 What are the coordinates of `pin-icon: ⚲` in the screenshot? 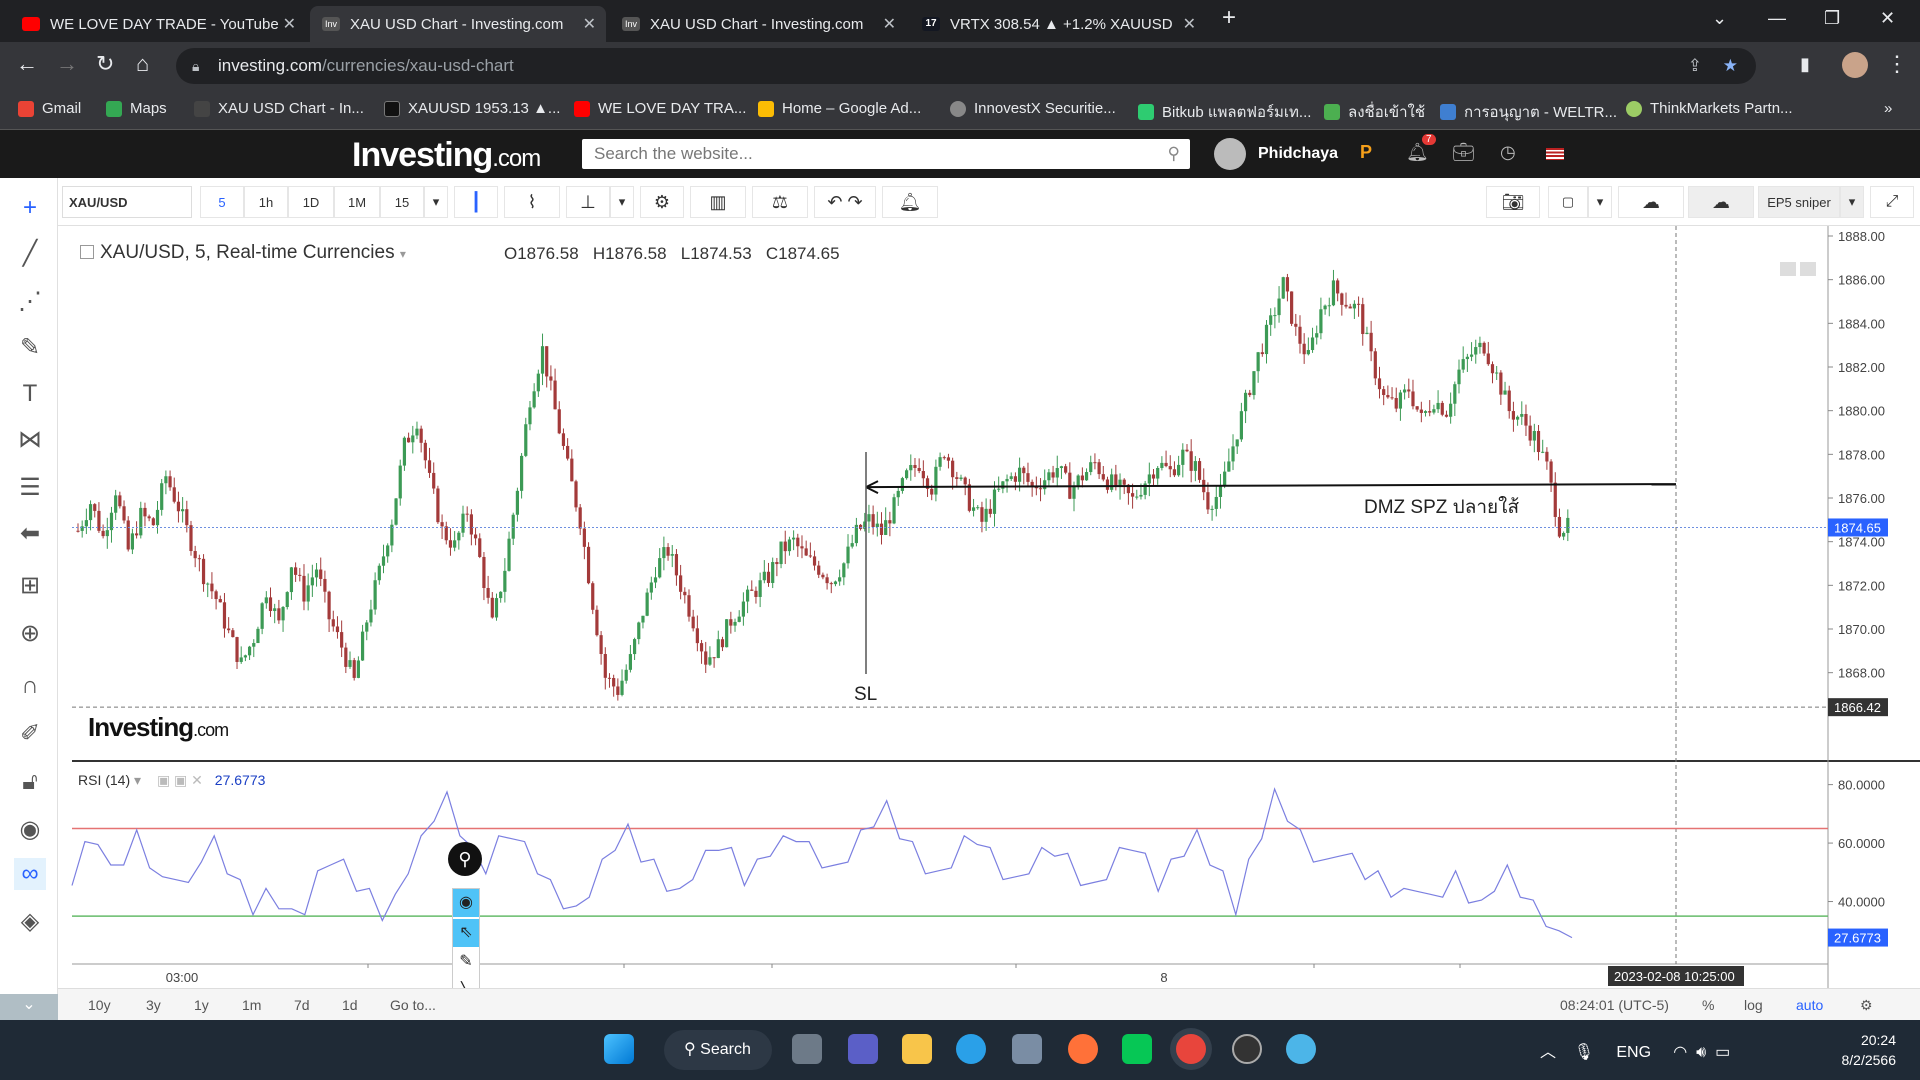 It's located at (465, 859).